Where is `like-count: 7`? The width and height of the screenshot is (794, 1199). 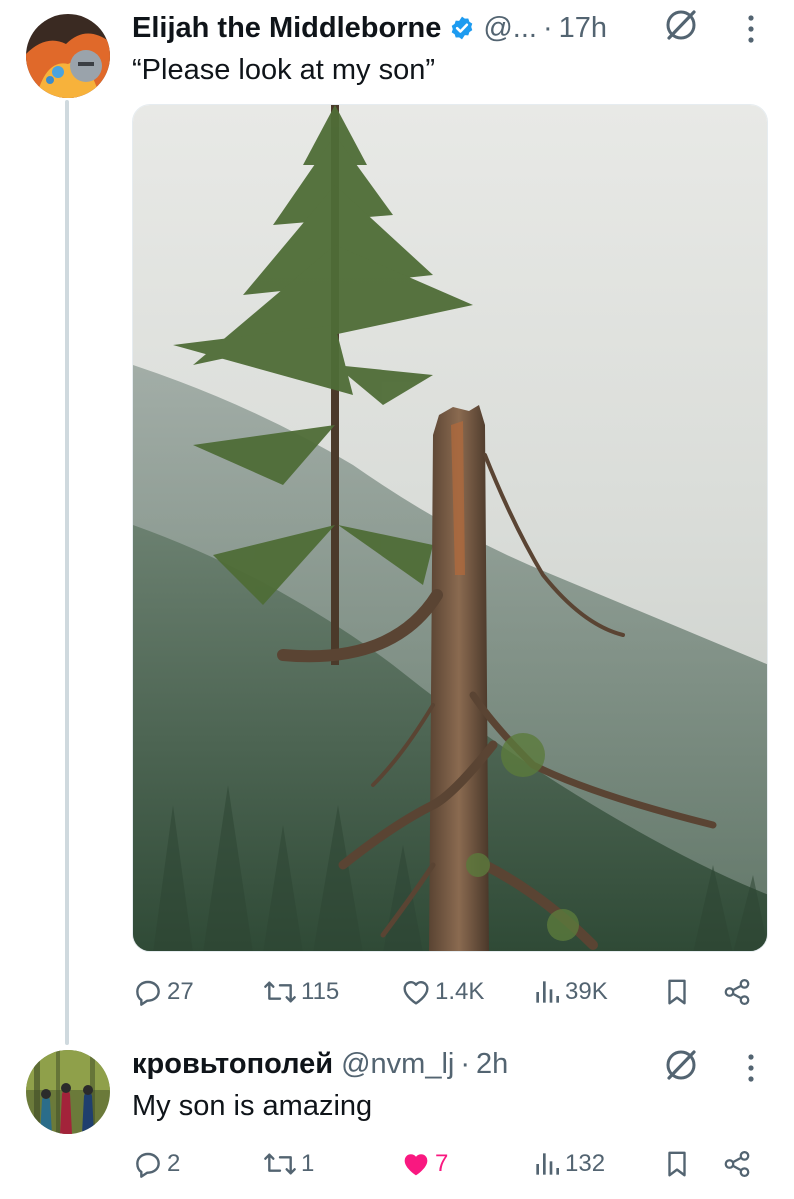 like-count: 7 is located at coordinates (442, 1163).